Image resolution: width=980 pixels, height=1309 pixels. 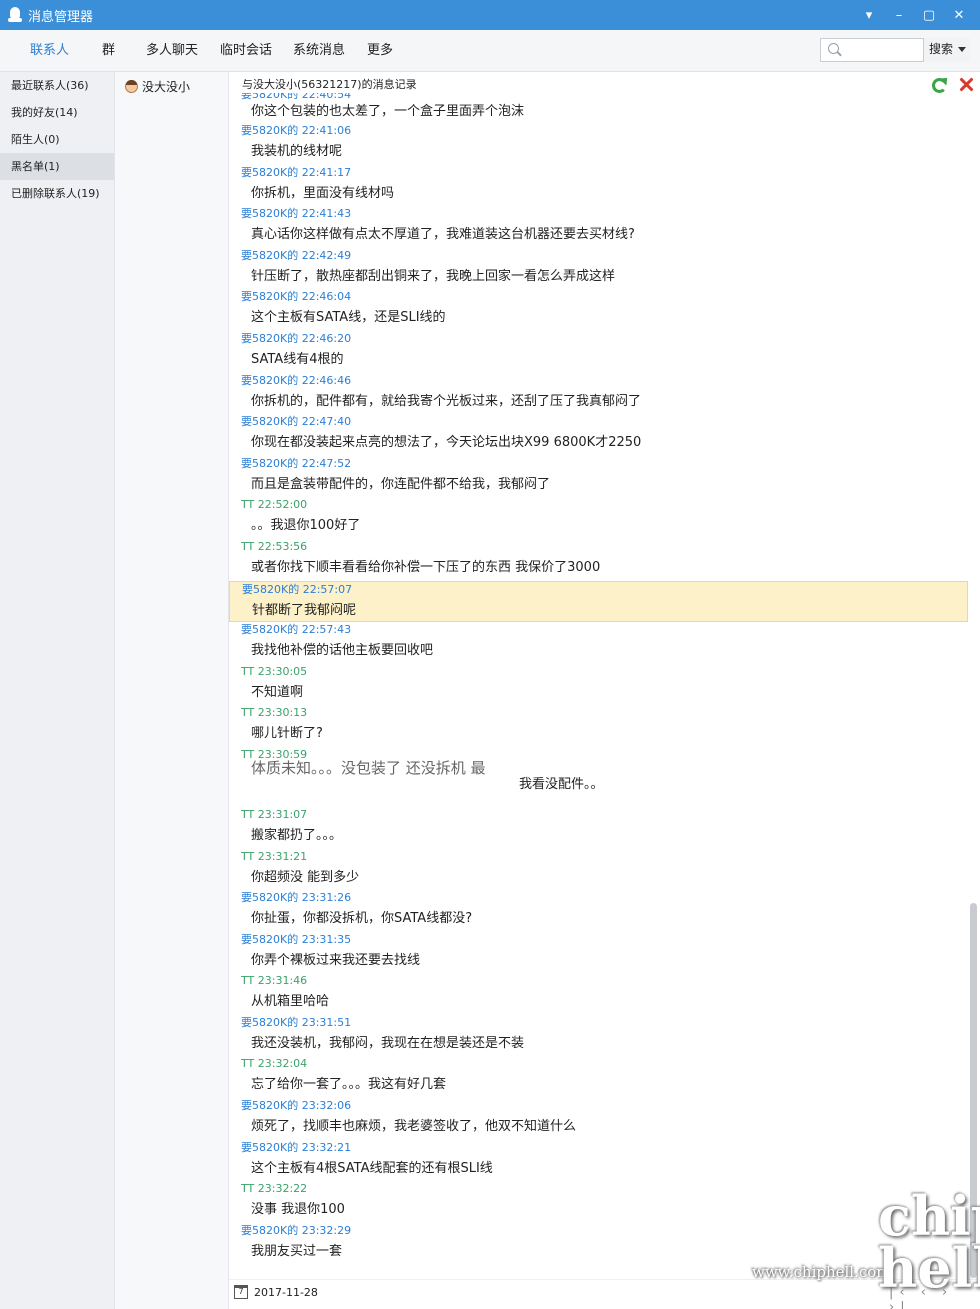 I want to click on tab-more: 更多, so click(x=380, y=51).